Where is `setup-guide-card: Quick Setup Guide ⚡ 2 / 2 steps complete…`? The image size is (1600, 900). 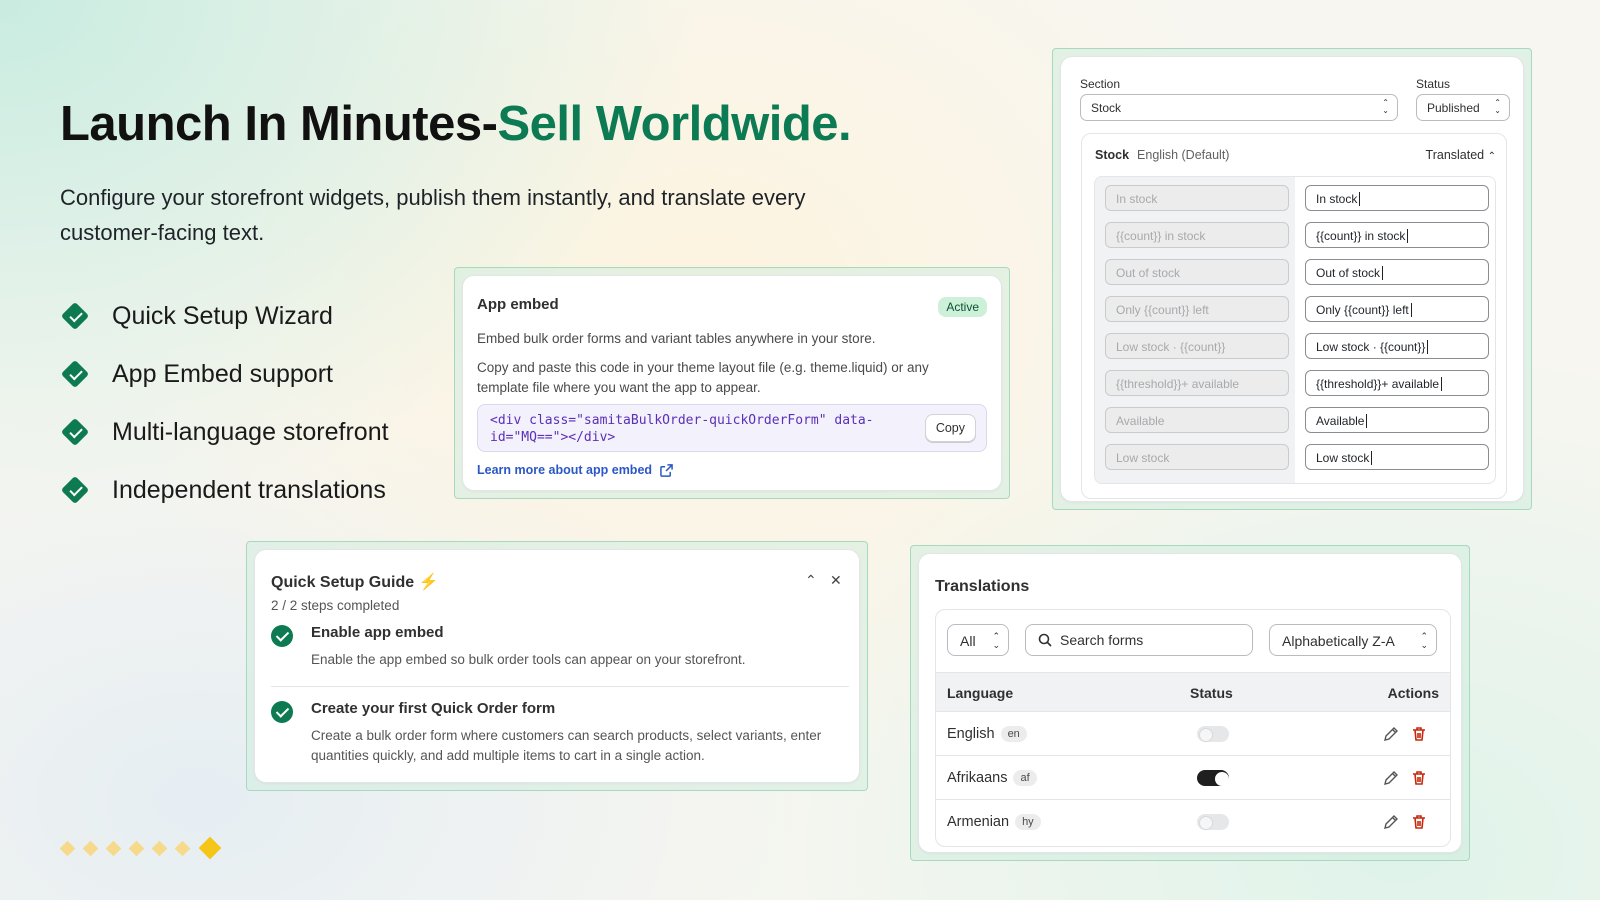
setup-guide-card: Quick Setup Guide ⚡ 2 / 2 steps complete… is located at coordinates (557, 666).